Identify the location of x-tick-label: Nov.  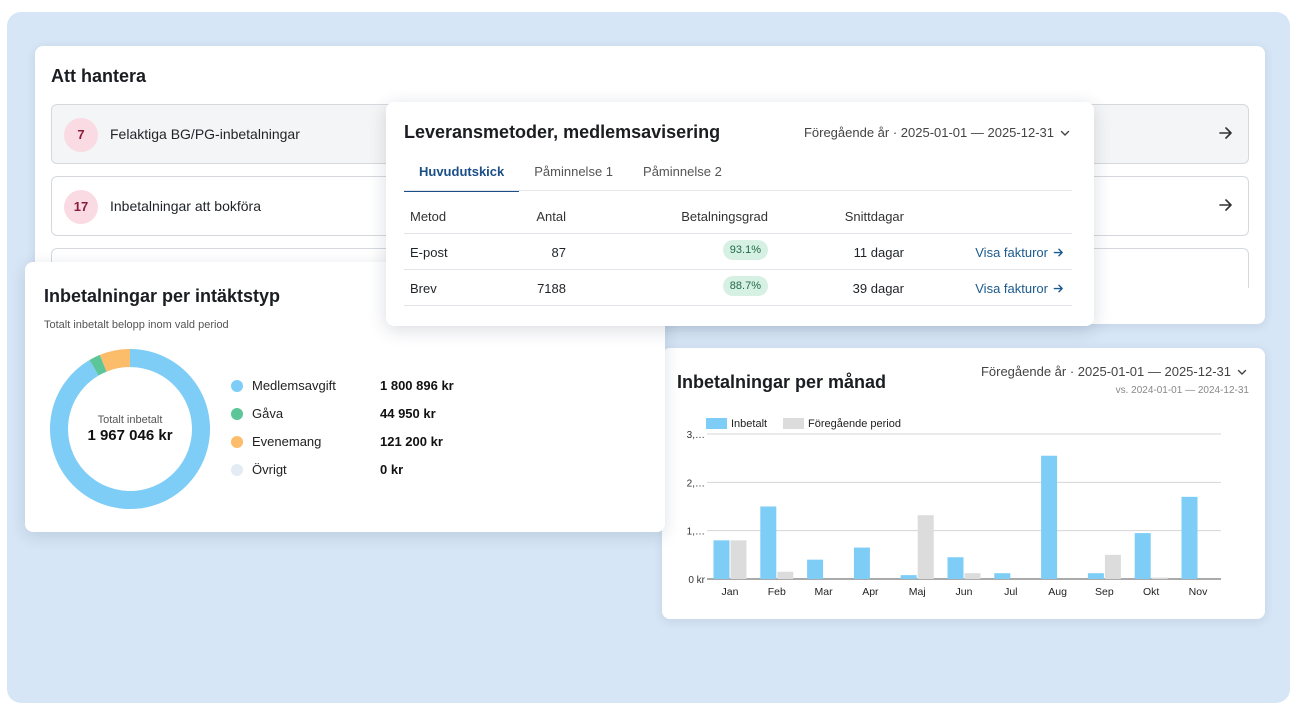
(1198, 592).